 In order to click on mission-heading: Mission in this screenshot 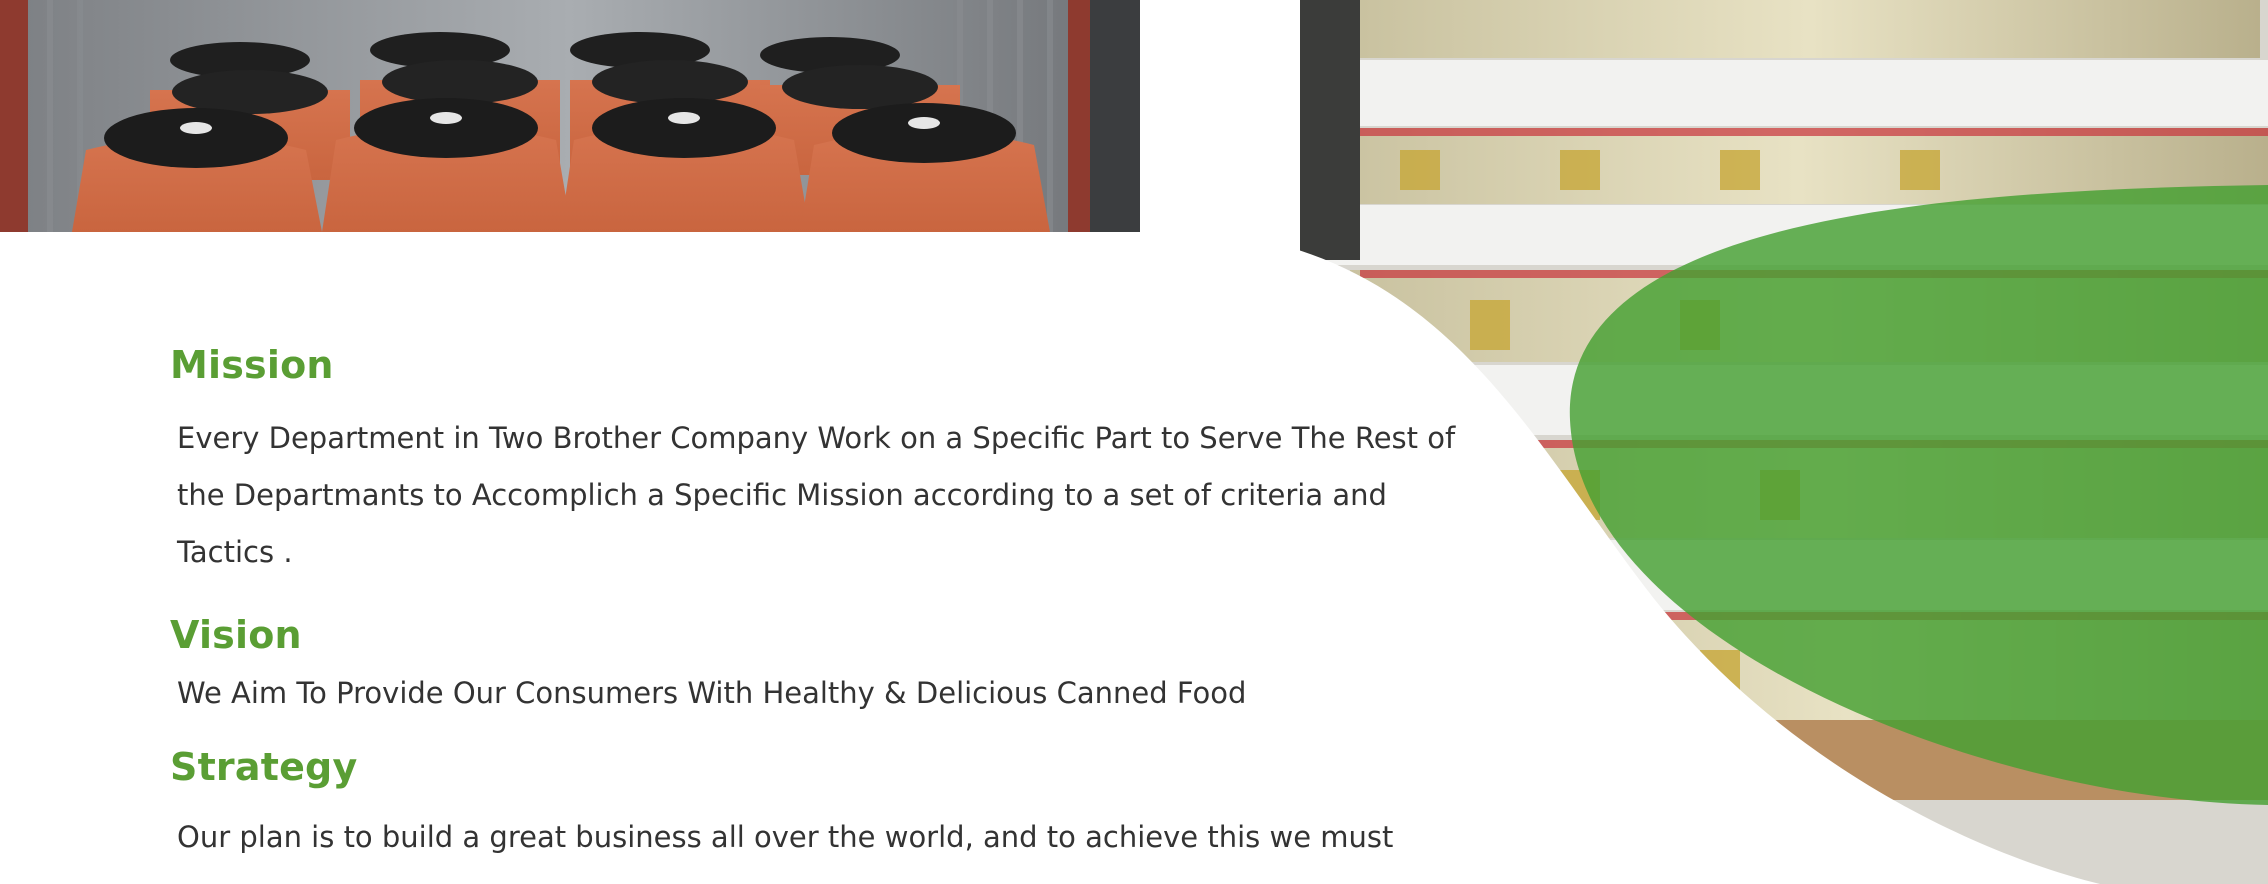, I will do `click(252, 365)`.